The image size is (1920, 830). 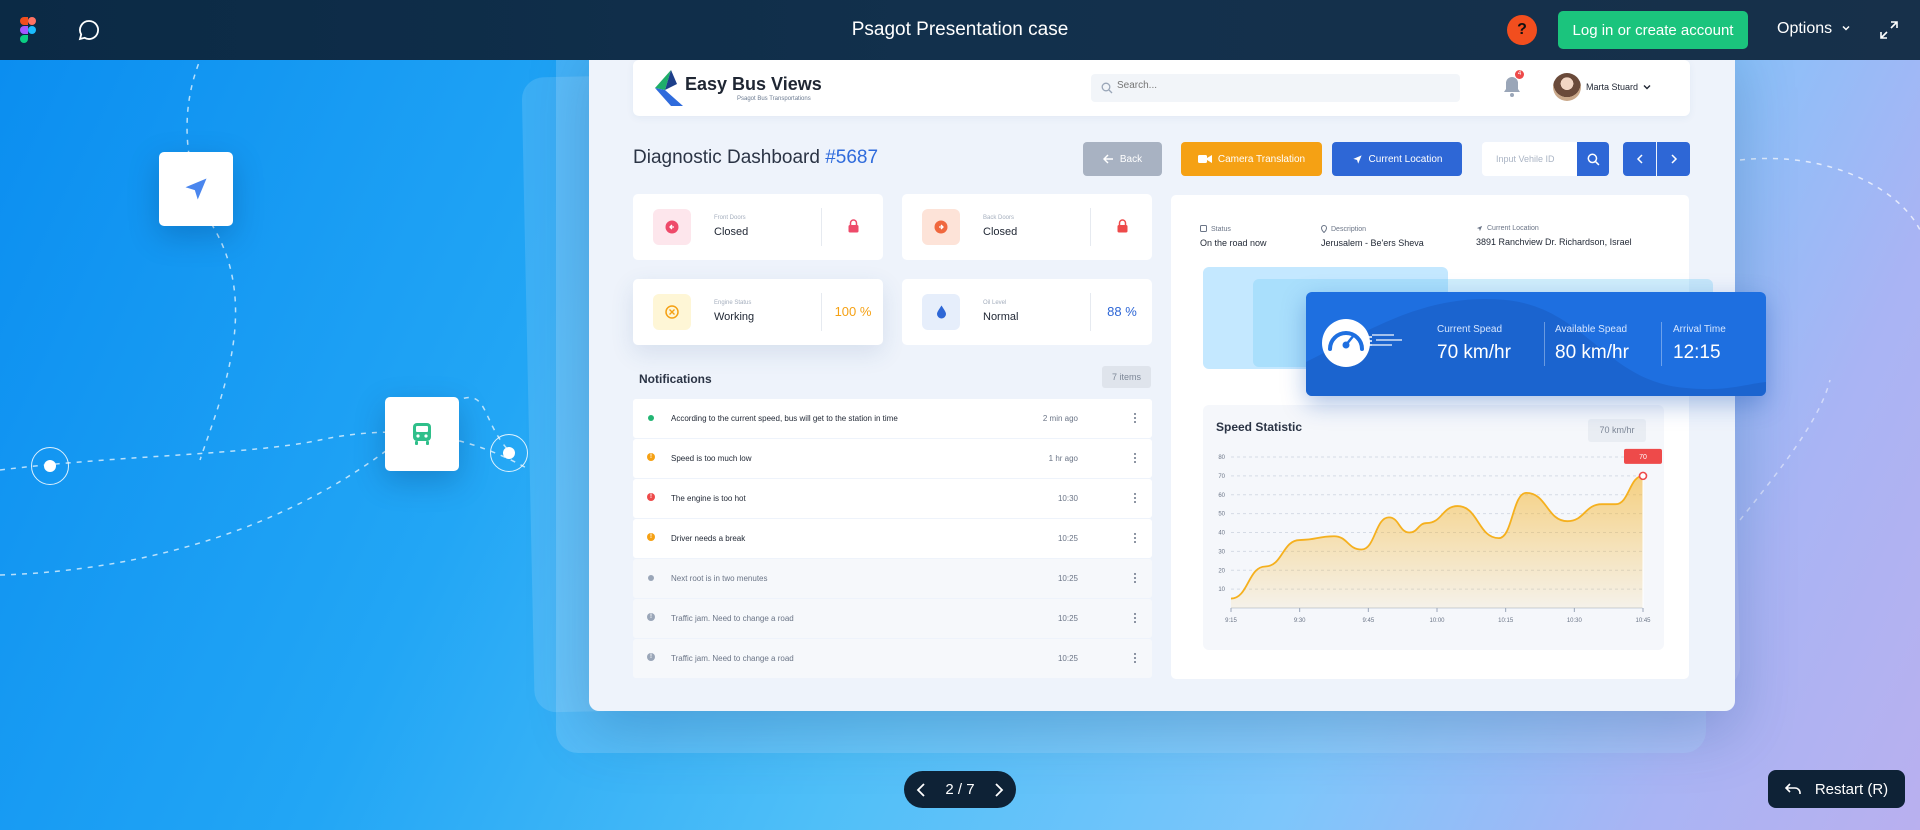 What do you see at coordinates (1221, 458) in the screenshot?
I see `y-tick-label: 80` at bounding box center [1221, 458].